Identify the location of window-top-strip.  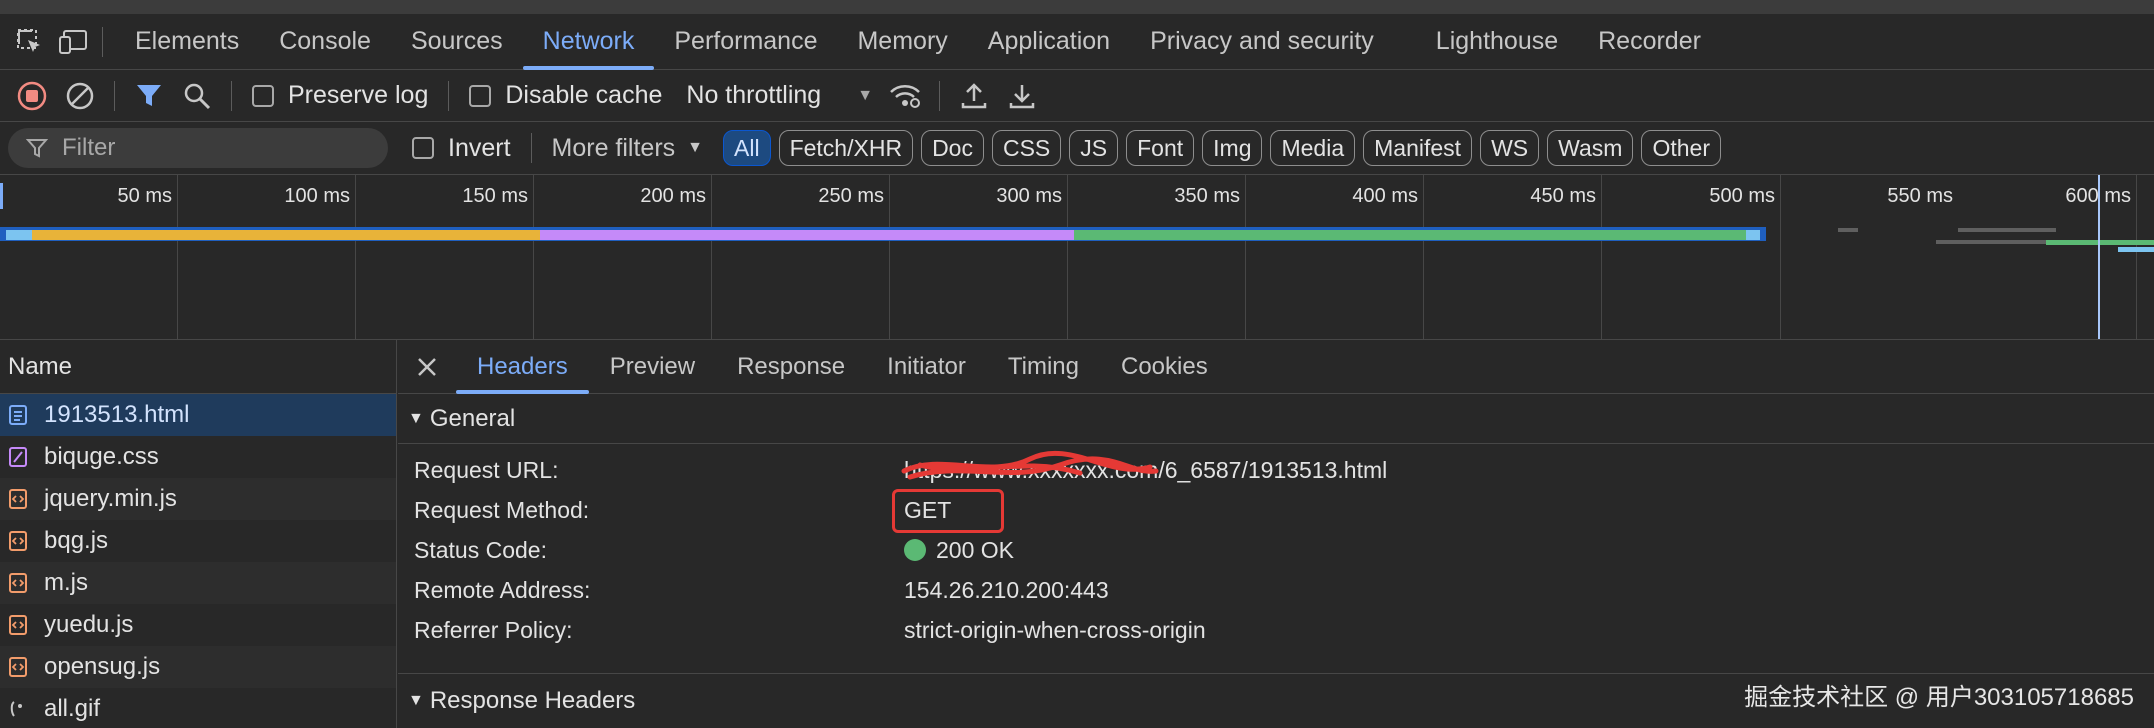
(1077, 7).